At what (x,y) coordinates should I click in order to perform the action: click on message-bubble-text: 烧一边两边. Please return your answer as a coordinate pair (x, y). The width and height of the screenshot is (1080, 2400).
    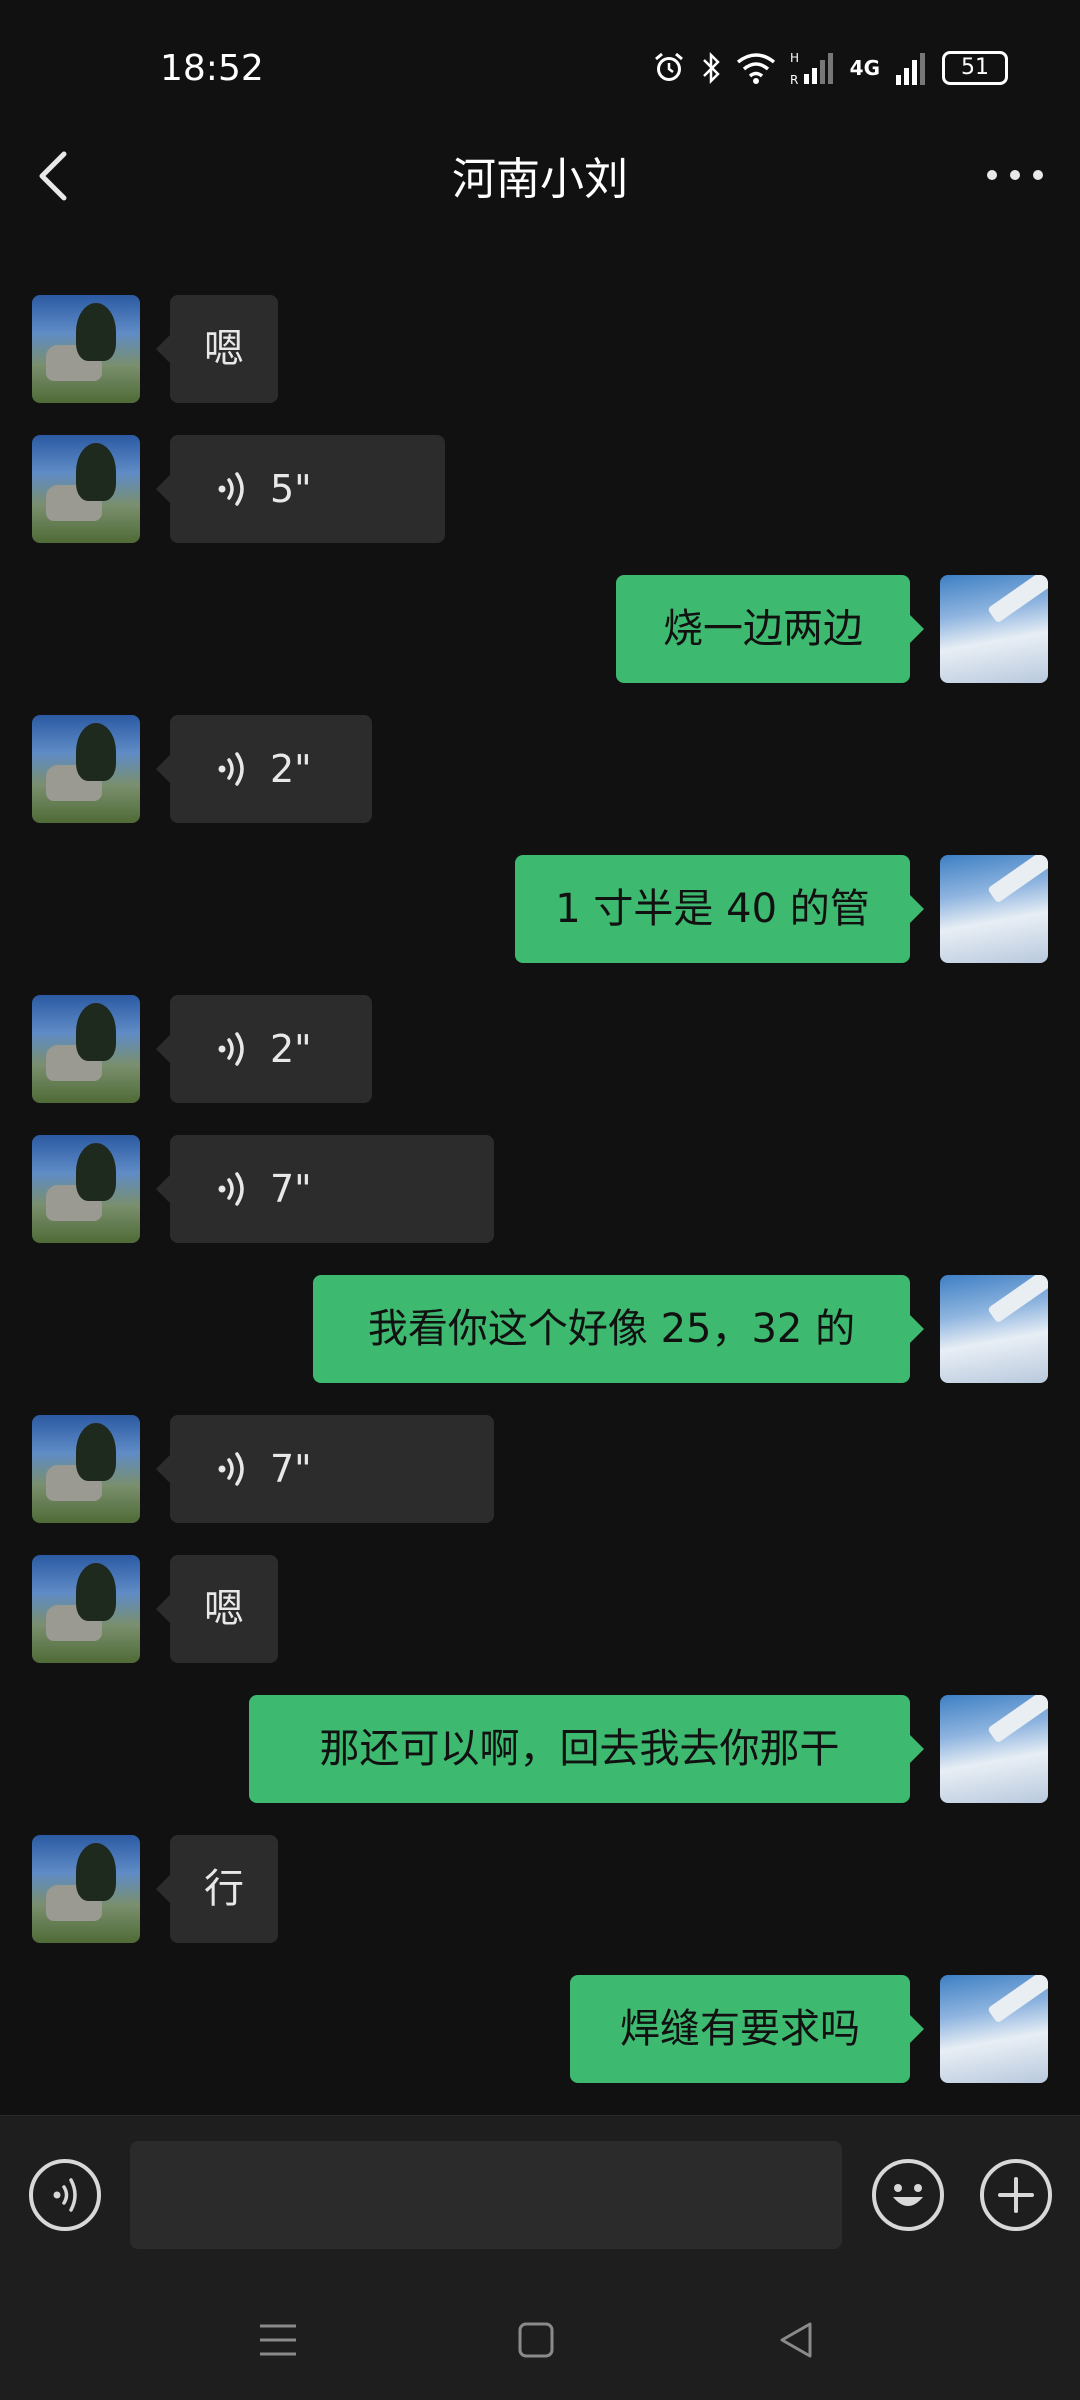
    Looking at the image, I should click on (770, 629).